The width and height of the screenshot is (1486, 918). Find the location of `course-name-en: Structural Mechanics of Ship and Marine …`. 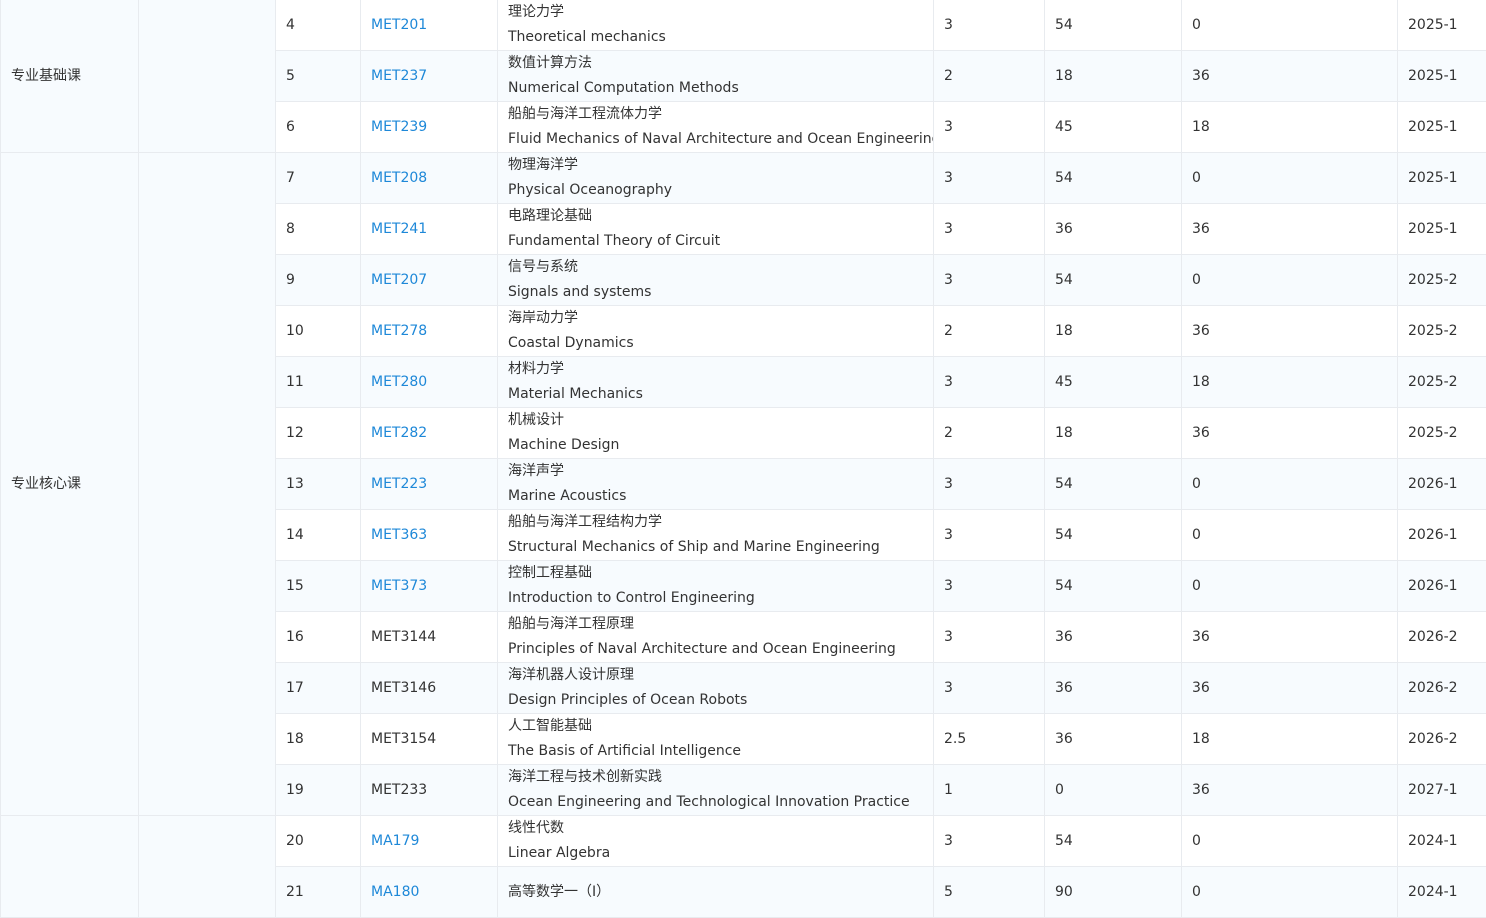

course-name-en: Structural Mechanics of Ship and Marine … is located at coordinates (715, 547).